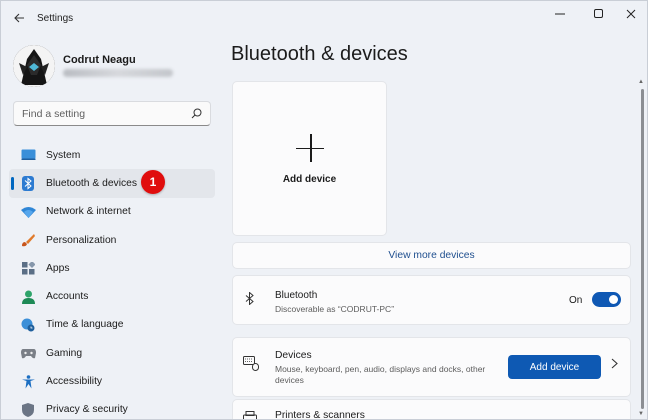 The width and height of the screenshot is (648, 420). Describe the element at coordinates (153, 182) in the screenshot. I see `step-badge-1: 1` at that location.